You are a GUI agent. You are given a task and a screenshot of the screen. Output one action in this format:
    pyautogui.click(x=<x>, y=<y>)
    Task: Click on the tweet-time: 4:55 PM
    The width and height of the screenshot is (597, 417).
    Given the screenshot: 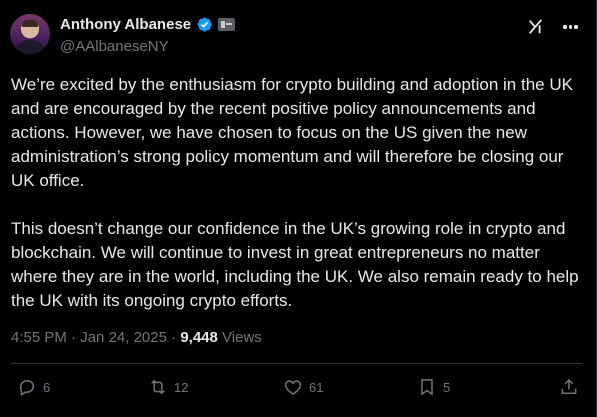 What is the action you would take?
    pyautogui.click(x=39, y=337)
    